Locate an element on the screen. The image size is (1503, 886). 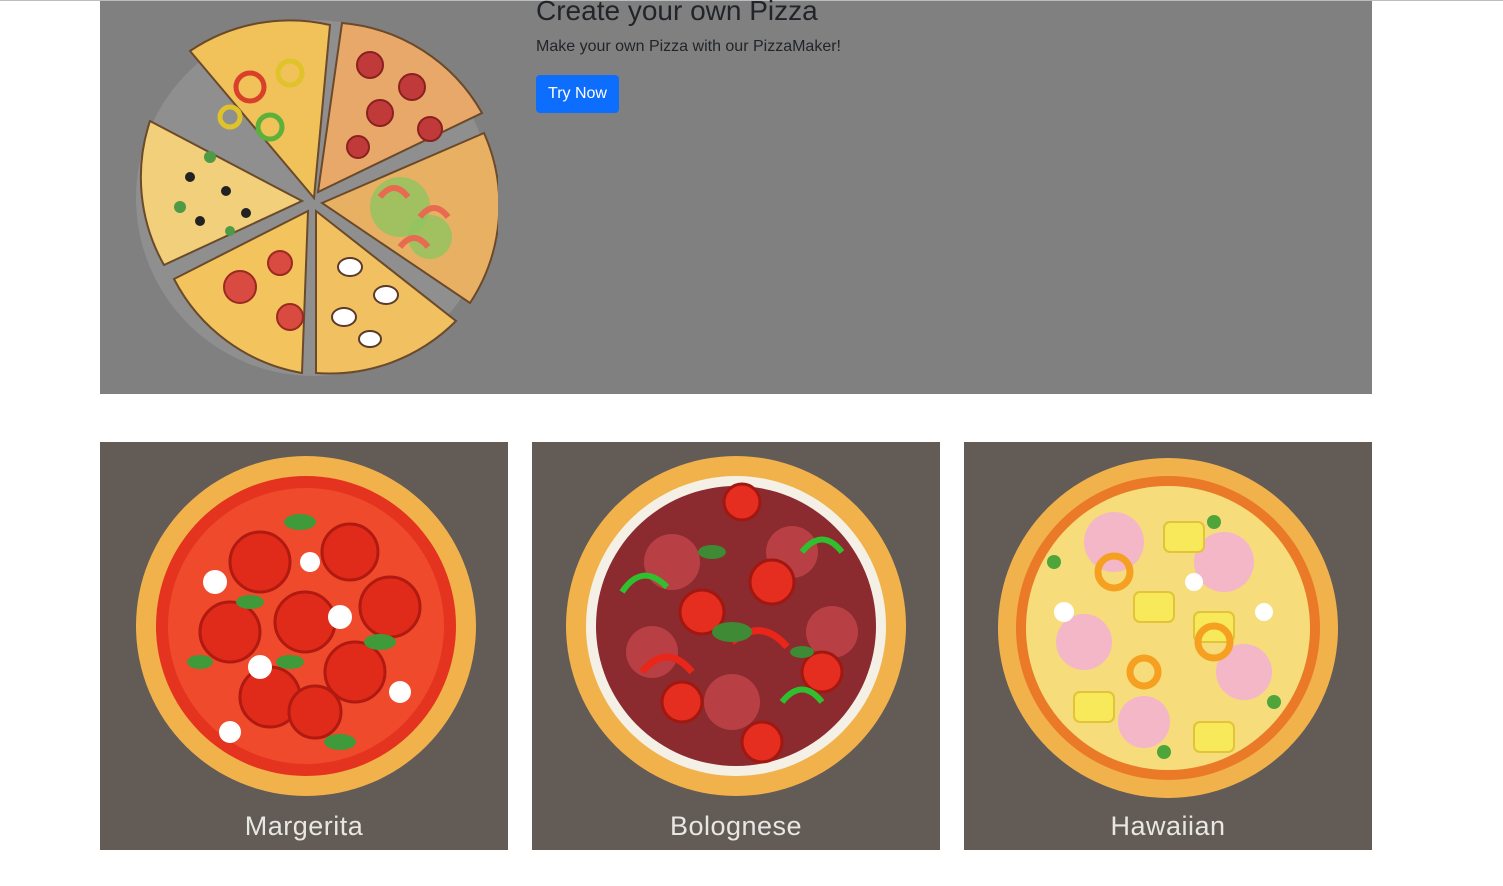
pizza-card-bolognese: Bolognese is located at coordinates (736, 646).